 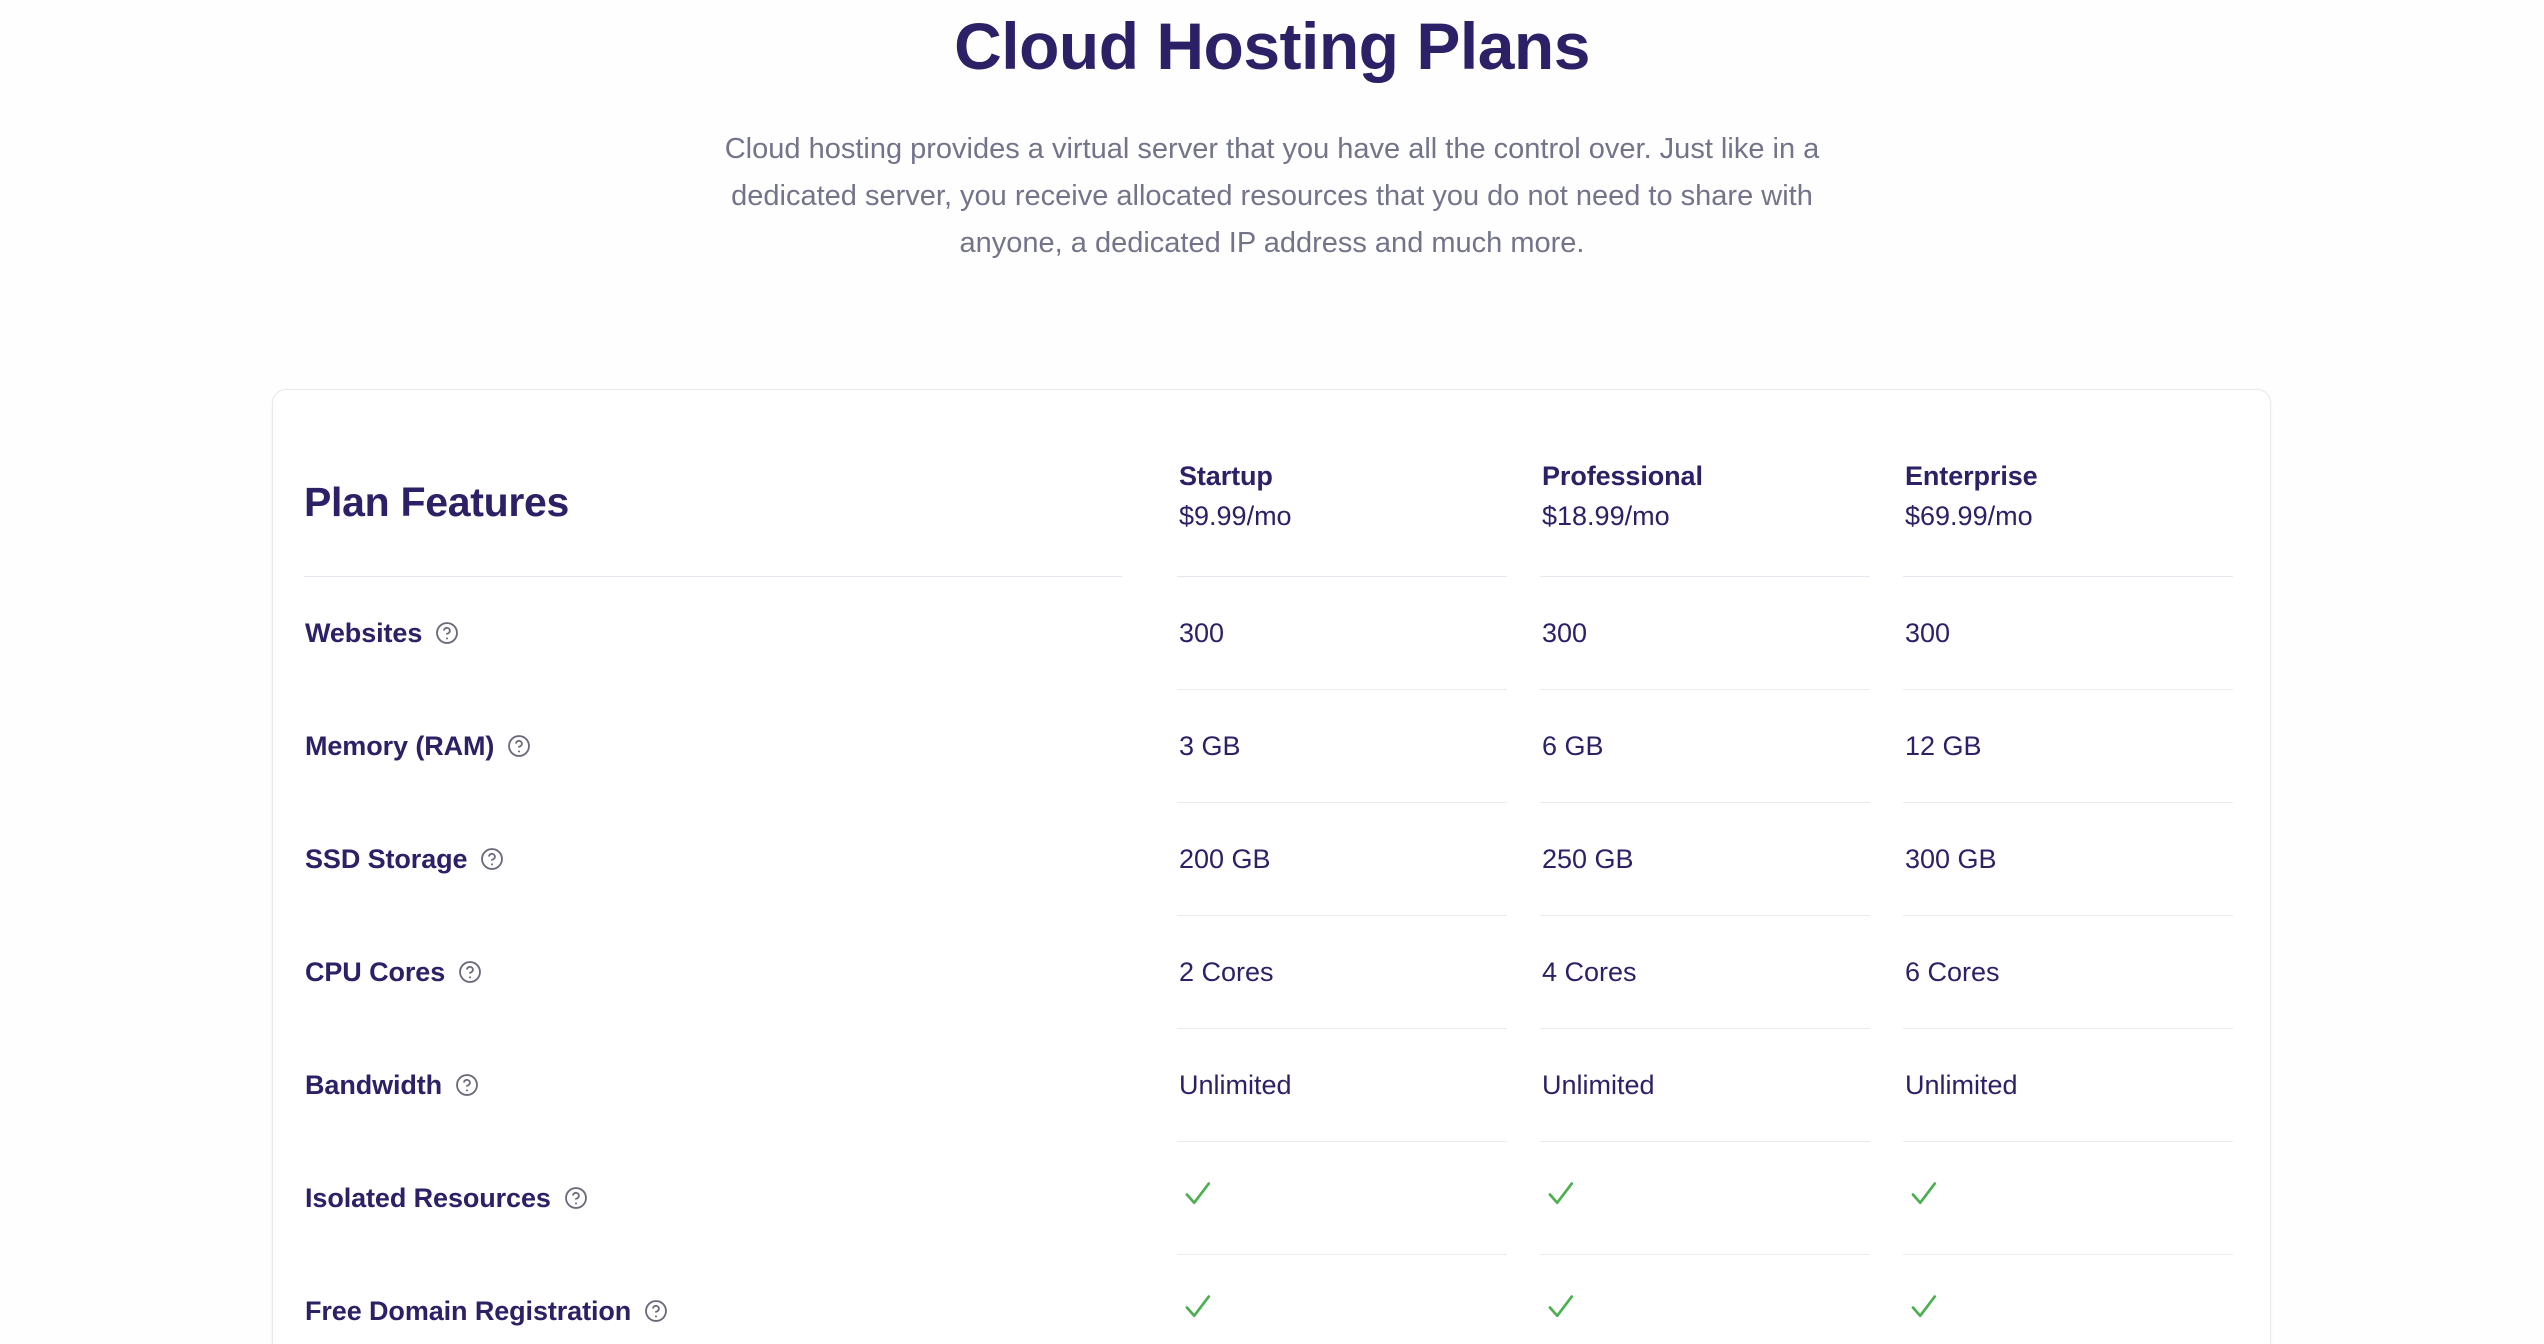 I want to click on table-row: Websites 300 300 300, so click(x=1272, y=633).